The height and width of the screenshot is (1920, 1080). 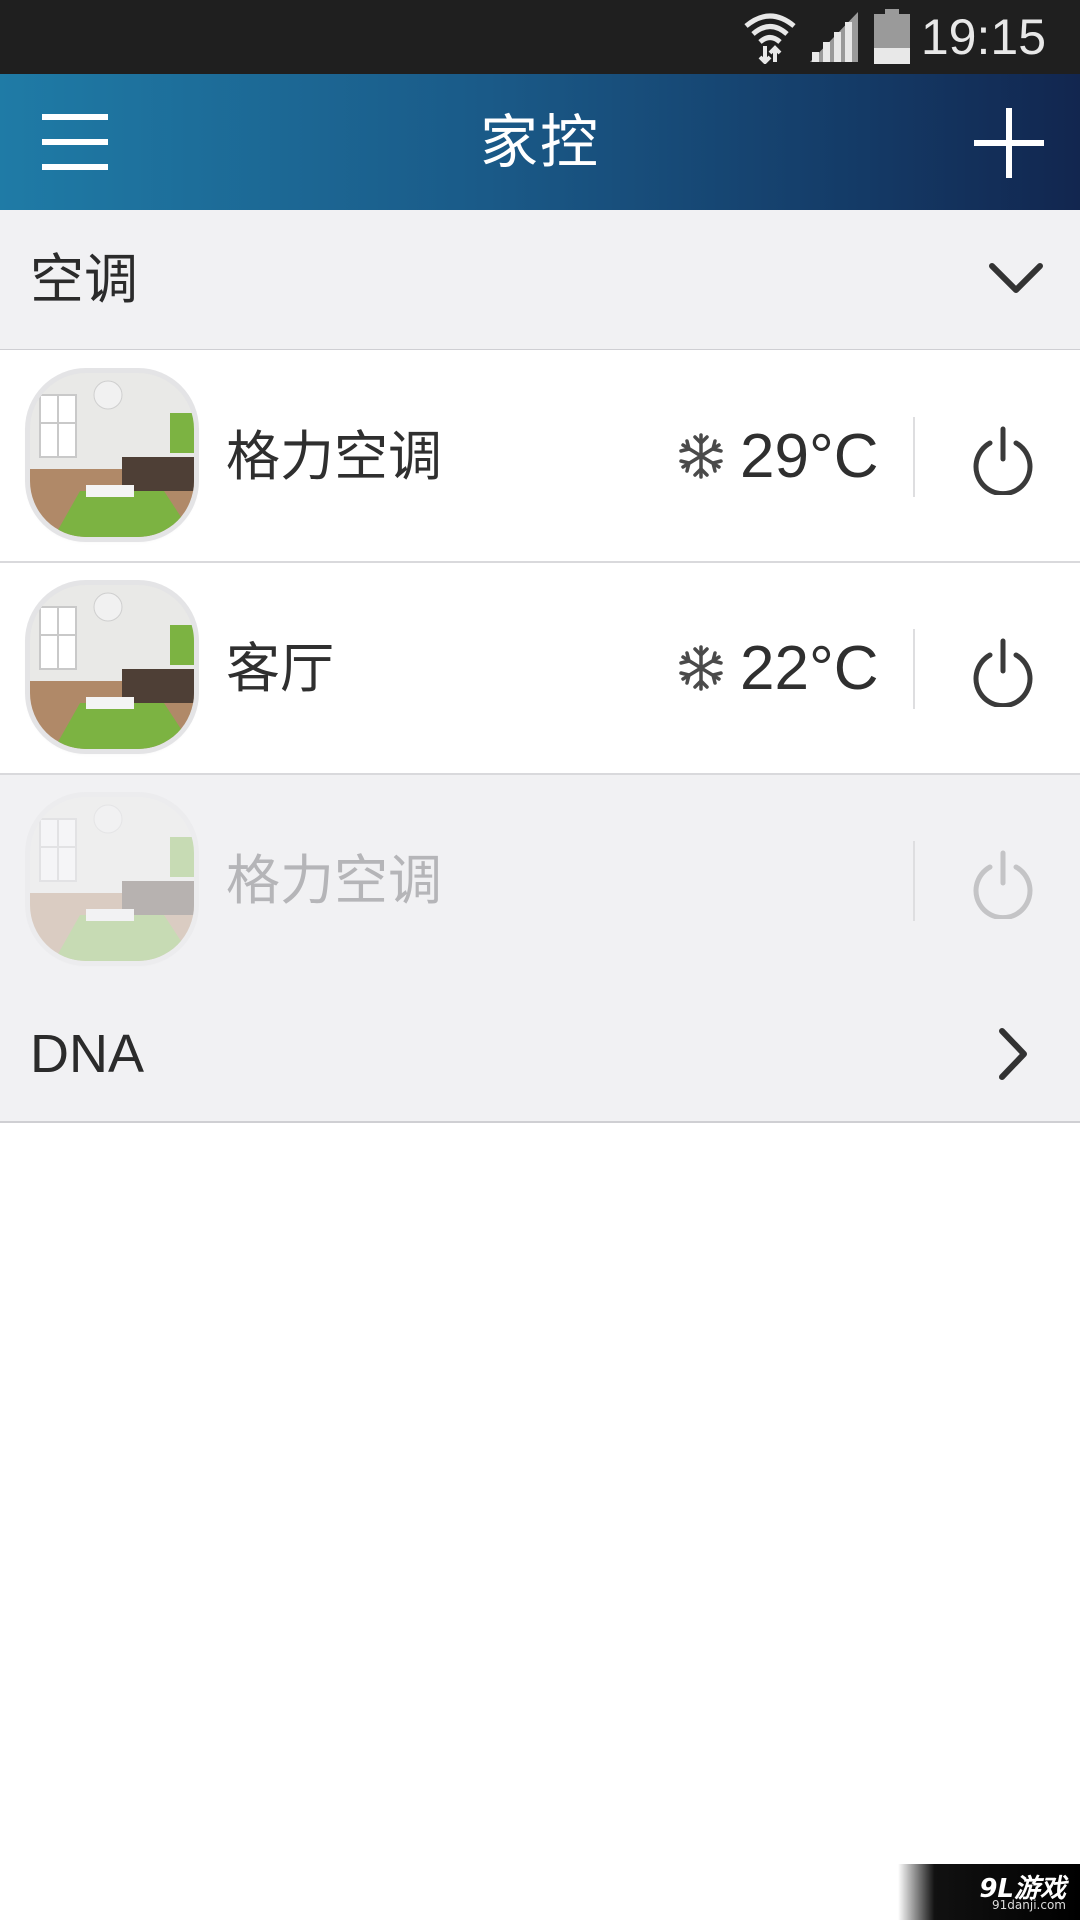 What do you see at coordinates (540, 457) in the screenshot?
I see `device-row: 格力空调 29°C` at bounding box center [540, 457].